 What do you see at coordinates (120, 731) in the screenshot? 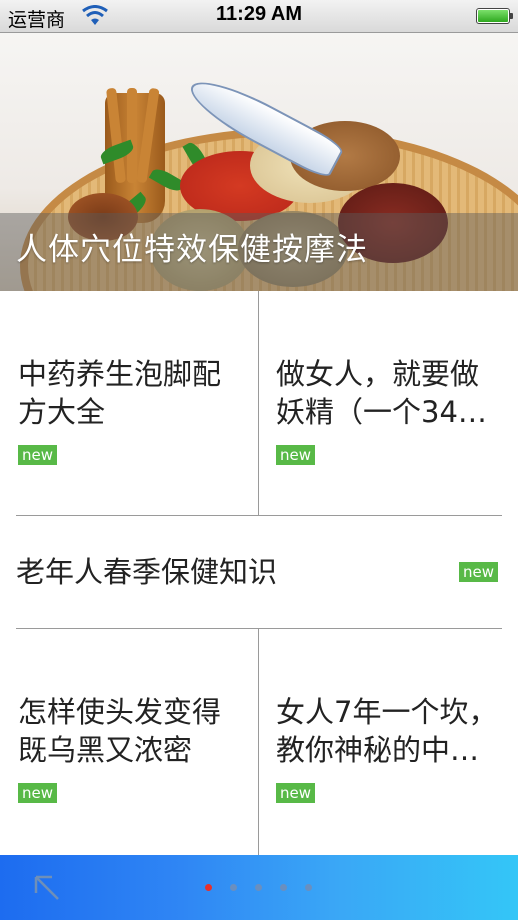
I see `article-title: 怎样使头发变得既乌黑又浓密` at bounding box center [120, 731].